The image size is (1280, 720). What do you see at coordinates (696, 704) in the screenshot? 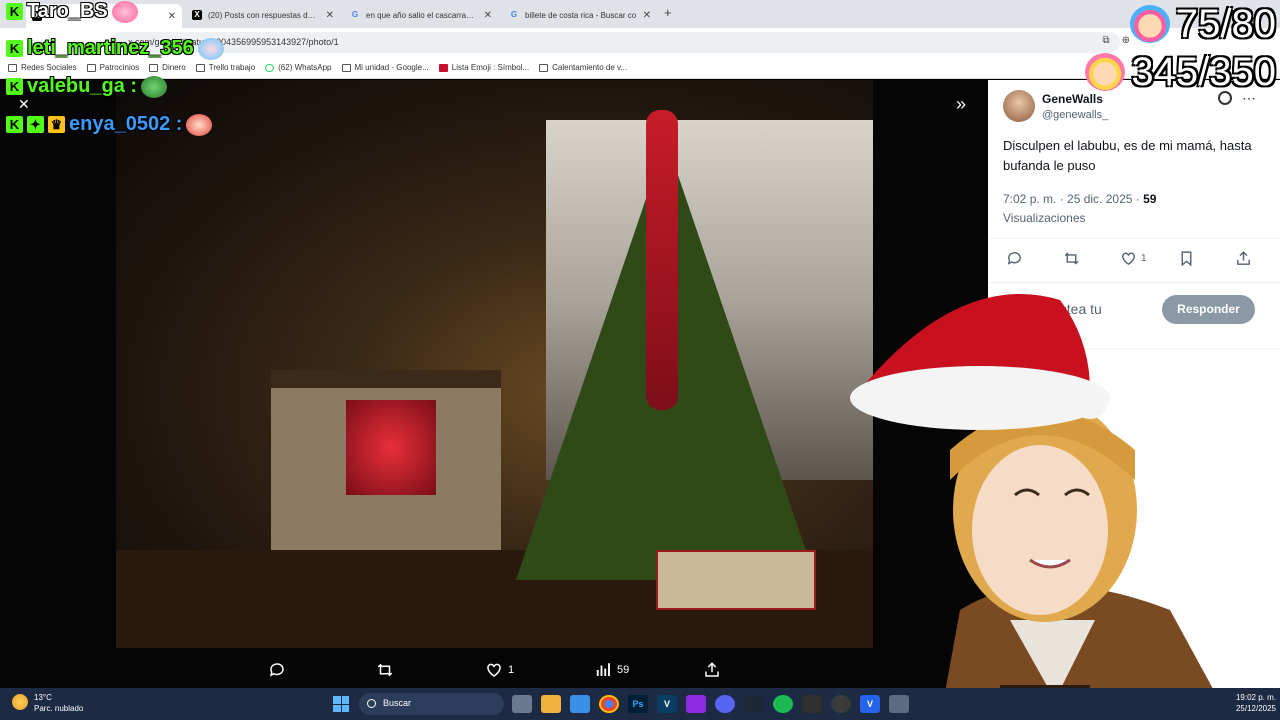
I see `media-encoder-icon` at bounding box center [696, 704].